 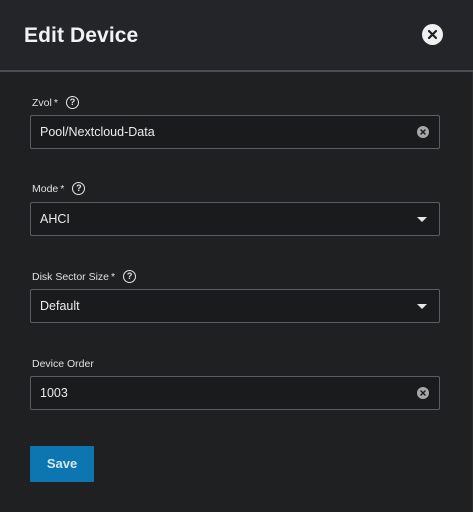 I want to click on dialog-title: Edit Device, so click(x=81, y=35).